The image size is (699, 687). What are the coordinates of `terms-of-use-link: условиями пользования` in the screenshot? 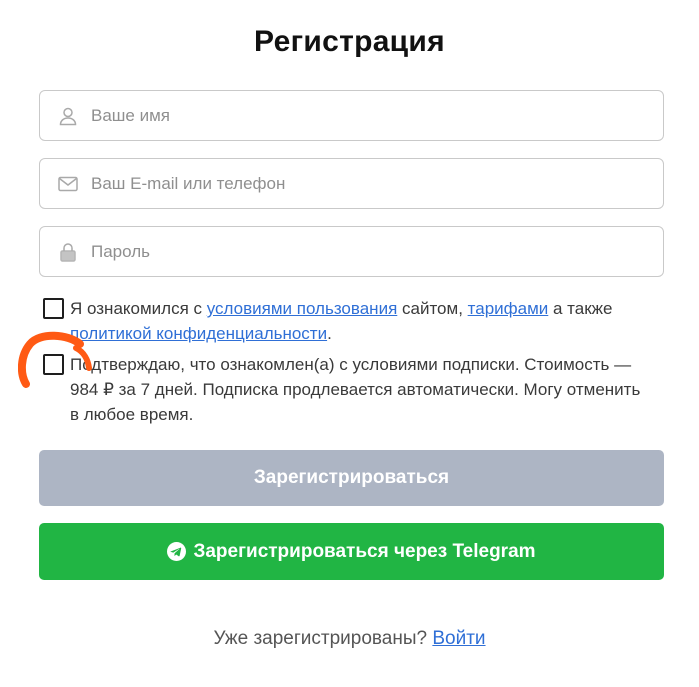 It's located at (302, 308).